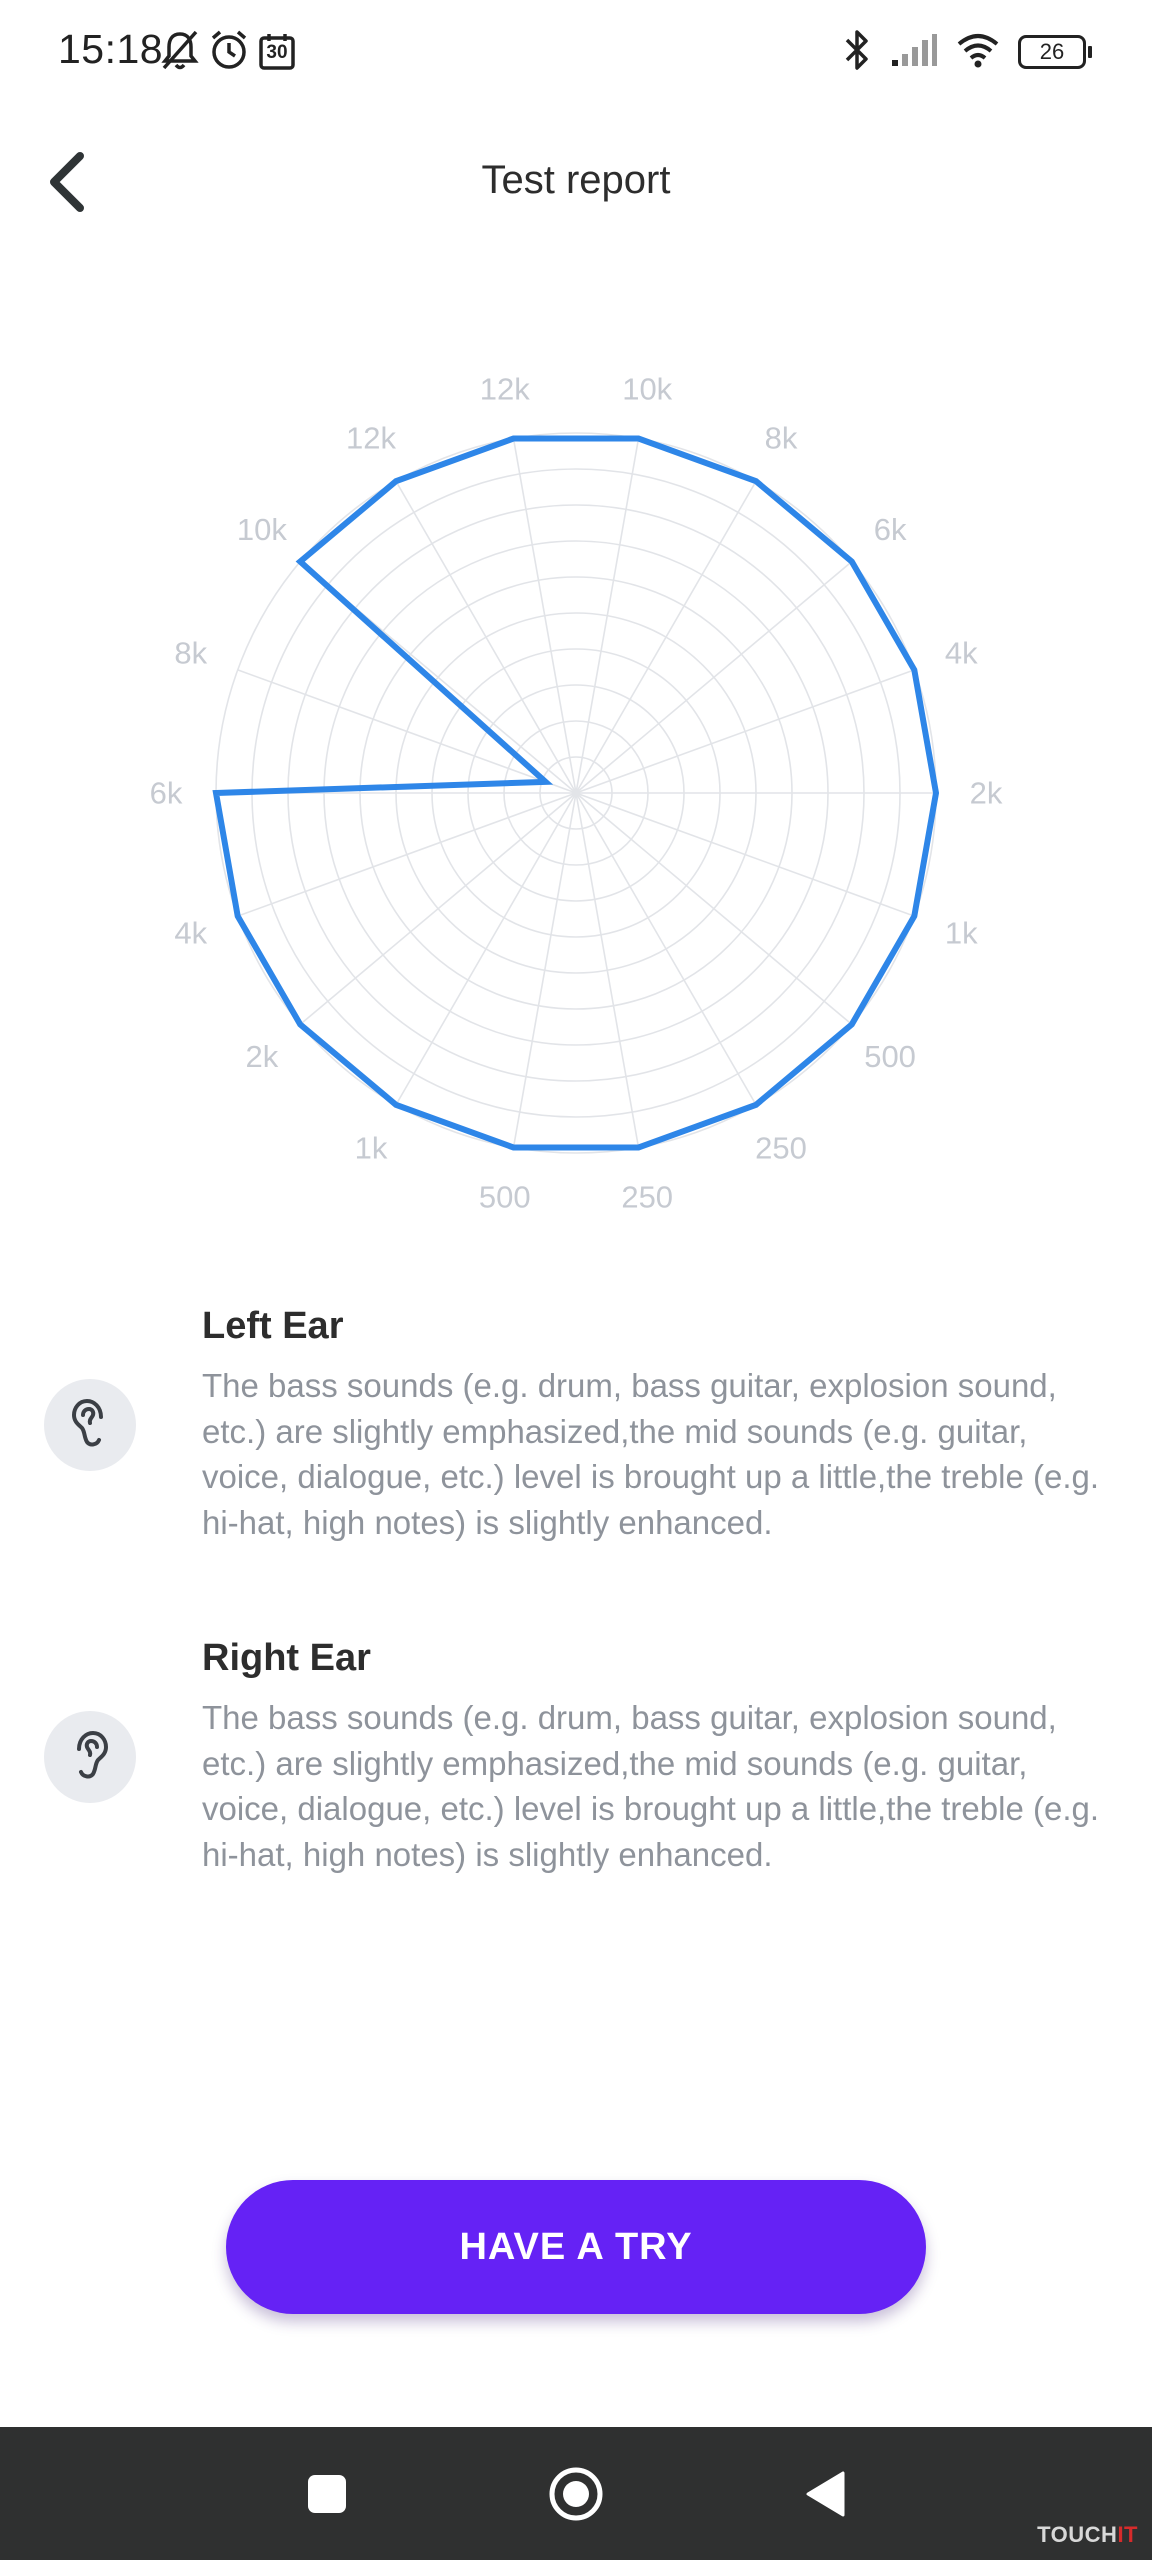 The height and width of the screenshot is (2560, 1152). What do you see at coordinates (1052, 51) in the screenshot?
I see `battery-level: 26` at bounding box center [1052, 51].